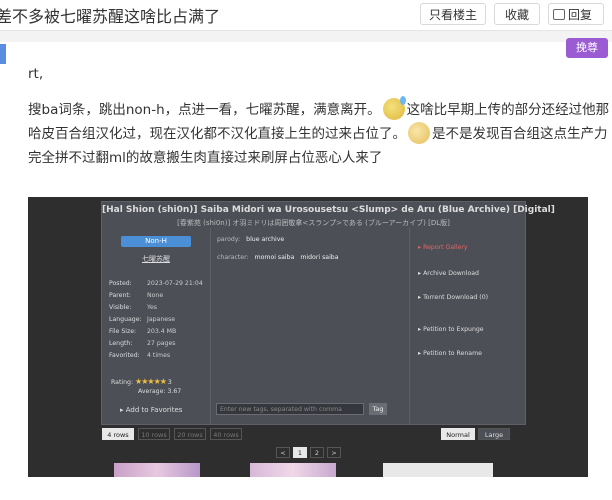 This screenshot has height=500, width=612. What do you see at coordinates (580, 15) in the screenshot?
I see `reply-label: 回复` at bounding box center [580, 15].